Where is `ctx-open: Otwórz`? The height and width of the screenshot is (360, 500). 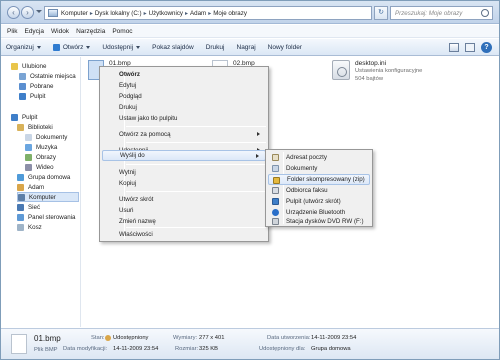 ctx-open: Otwórz is located at coordinates (184, 74).